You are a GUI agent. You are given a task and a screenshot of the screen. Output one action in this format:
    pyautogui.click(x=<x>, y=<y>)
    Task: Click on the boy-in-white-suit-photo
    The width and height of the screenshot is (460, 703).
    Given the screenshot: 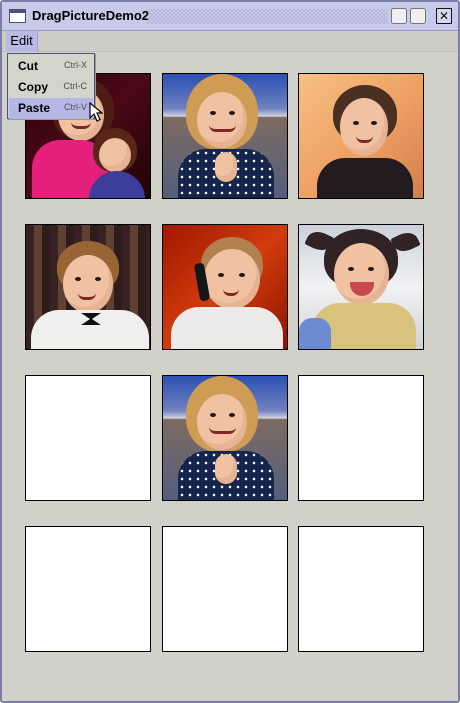 What is the action you would take?
    pyautogui.click(x=88, y=287)
    